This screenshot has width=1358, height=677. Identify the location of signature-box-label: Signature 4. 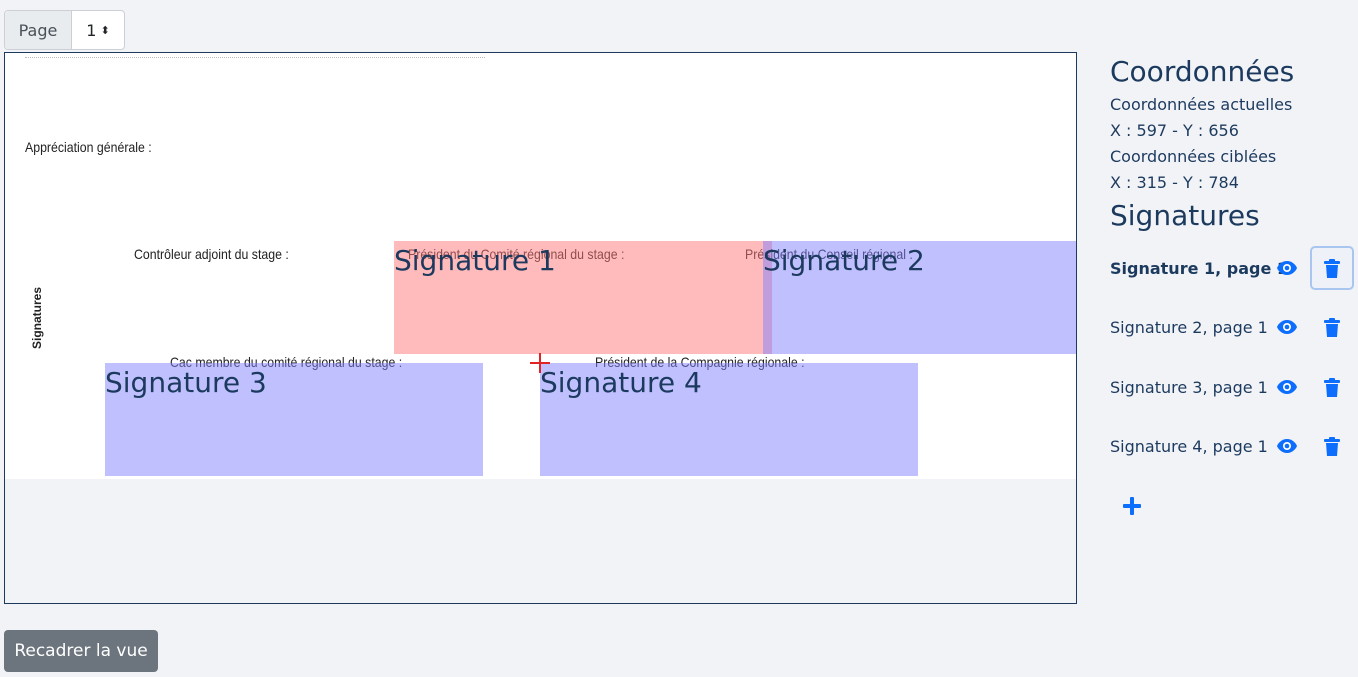
(621, 382).